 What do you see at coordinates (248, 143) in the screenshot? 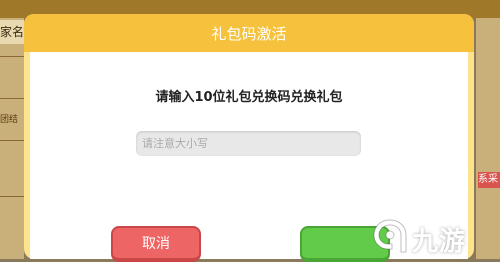
I see `gift-code-input` at bounding box center [248, 143].